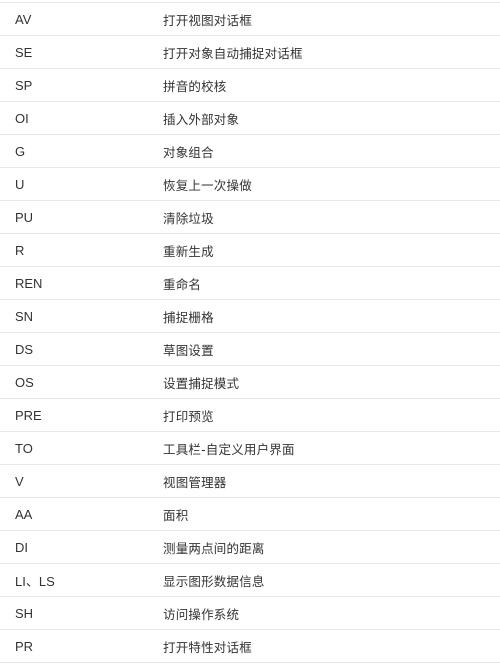  What do you see at coordinates (201, 614) in the screenshot?
I see `description-cell: 访问操作系统` at bounding box center [201, 614].